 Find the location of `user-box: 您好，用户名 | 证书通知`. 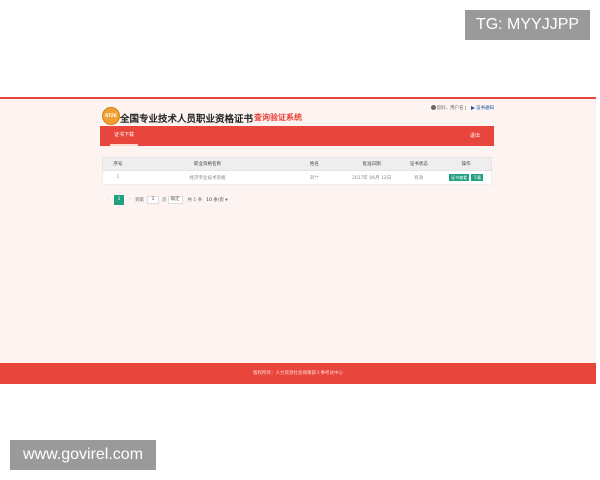

user-box: 您好，用户名 | 证书通知 is located at coordinates (462, 108).